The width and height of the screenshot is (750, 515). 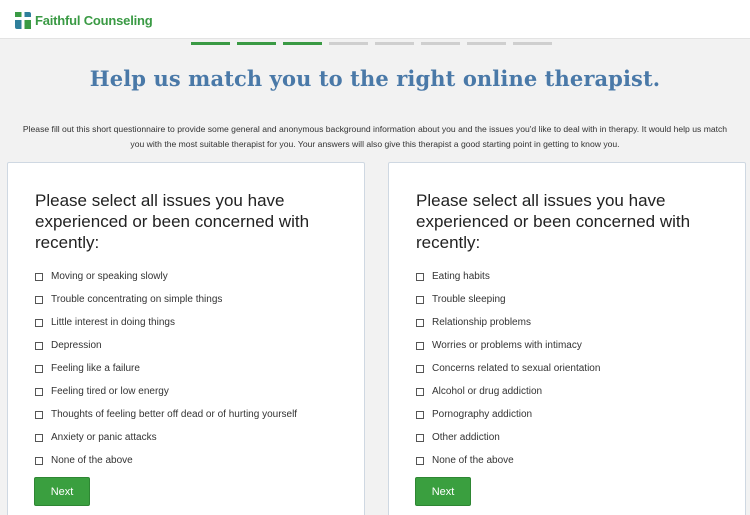 I want to click on option-relationship-problems: Relationship problems, so click(x=508, y=322).